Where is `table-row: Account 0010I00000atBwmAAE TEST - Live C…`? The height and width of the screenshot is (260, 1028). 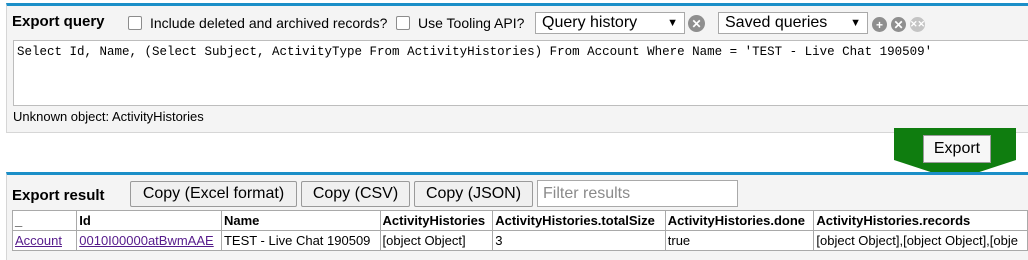
table-row: Account 0010I00000atBwmAAE TEST - Live C… is located at coordinates (519, 240).